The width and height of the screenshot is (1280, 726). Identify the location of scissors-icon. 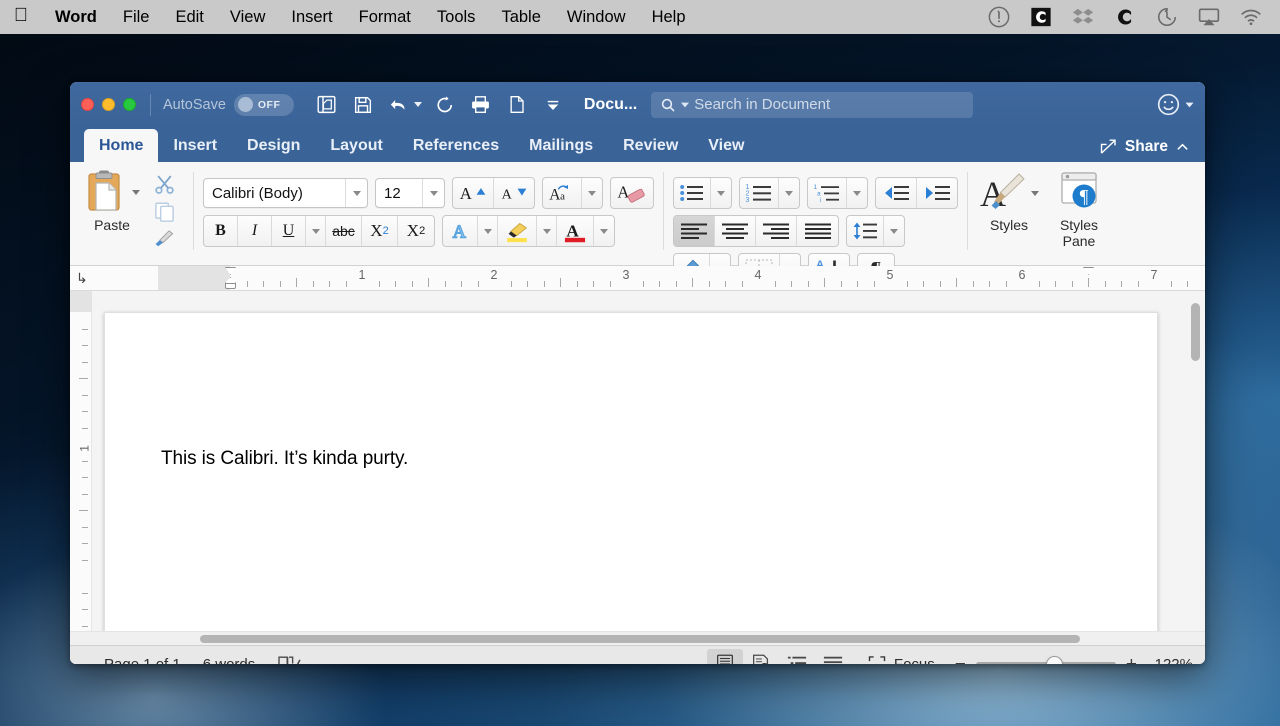
(164, 184).